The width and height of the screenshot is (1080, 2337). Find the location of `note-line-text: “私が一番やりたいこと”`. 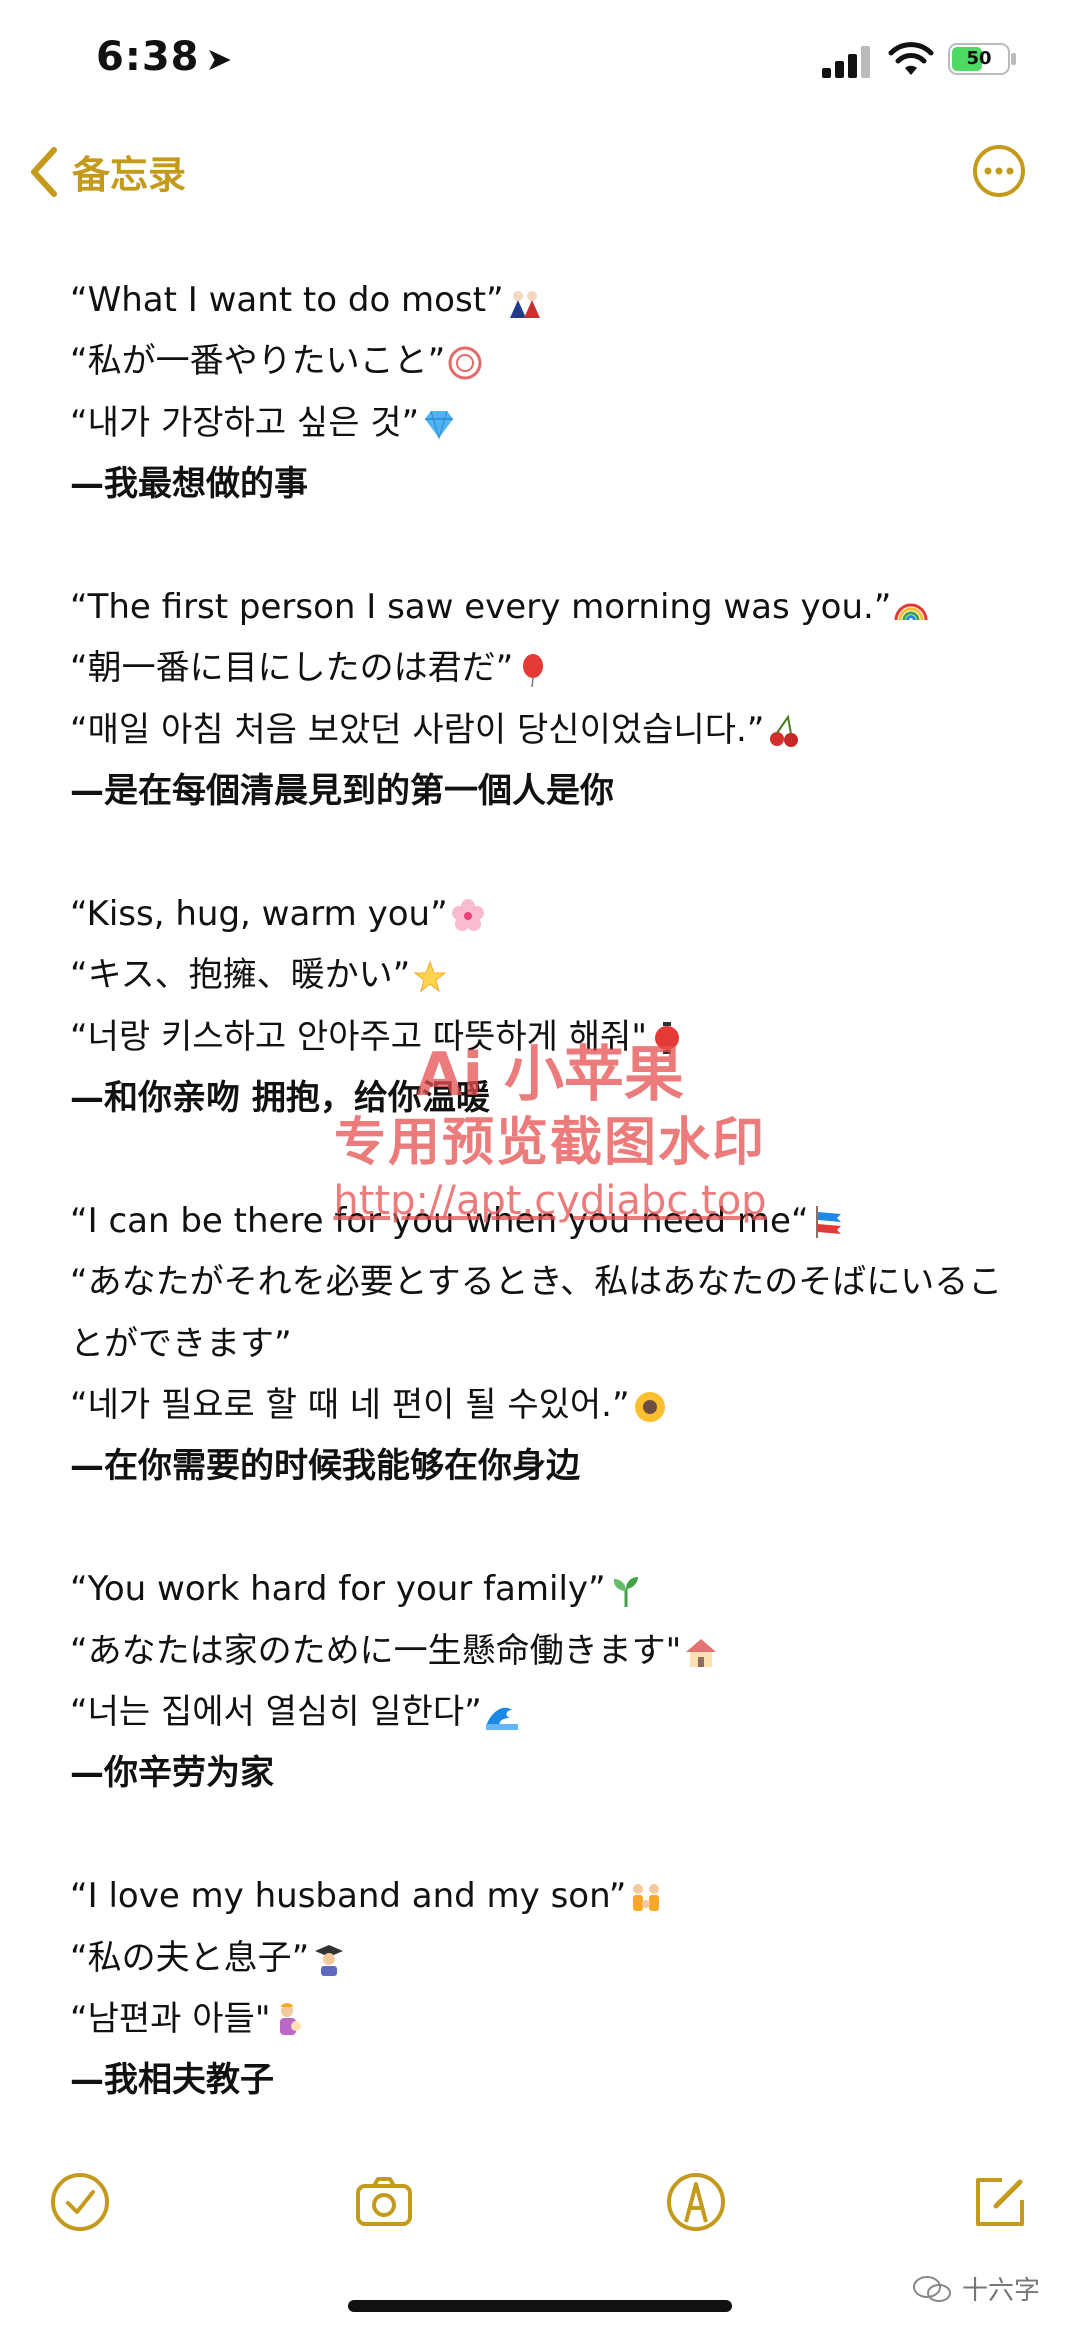

note-line-text: “私が一番やりたいこと” is located at coordinates (258, 361).